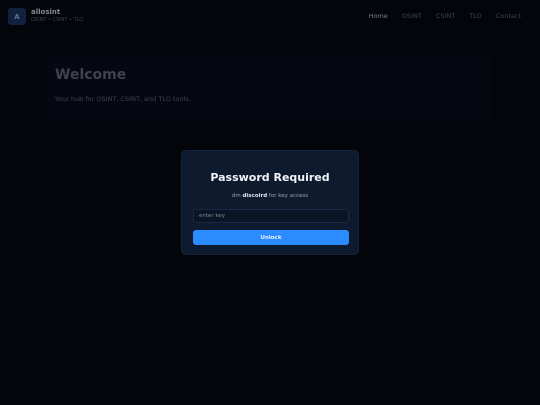 The width and height of the screenshot is (540, 405). What do you see at coordinates (255, 196) in the screenshot?
I see `hint-discord: discoird` at bounding box center [255, 196].